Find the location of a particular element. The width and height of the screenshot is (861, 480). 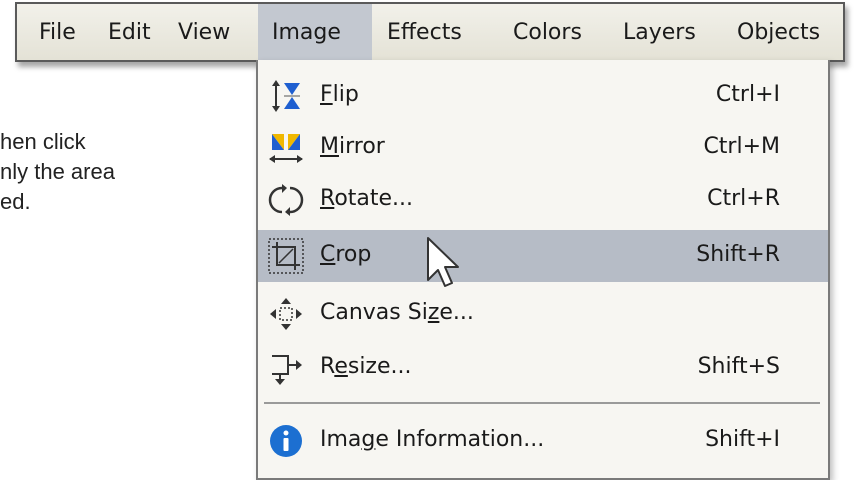

menu-item-flip: Flip Ctrl+I is located at coordinates (543, 96).